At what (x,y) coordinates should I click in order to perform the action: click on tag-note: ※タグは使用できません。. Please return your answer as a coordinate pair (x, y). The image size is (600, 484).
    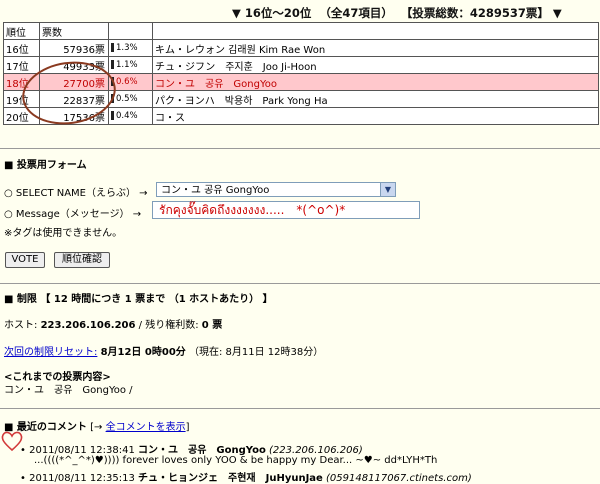
    Looking at the image, I should click on (63, 233).